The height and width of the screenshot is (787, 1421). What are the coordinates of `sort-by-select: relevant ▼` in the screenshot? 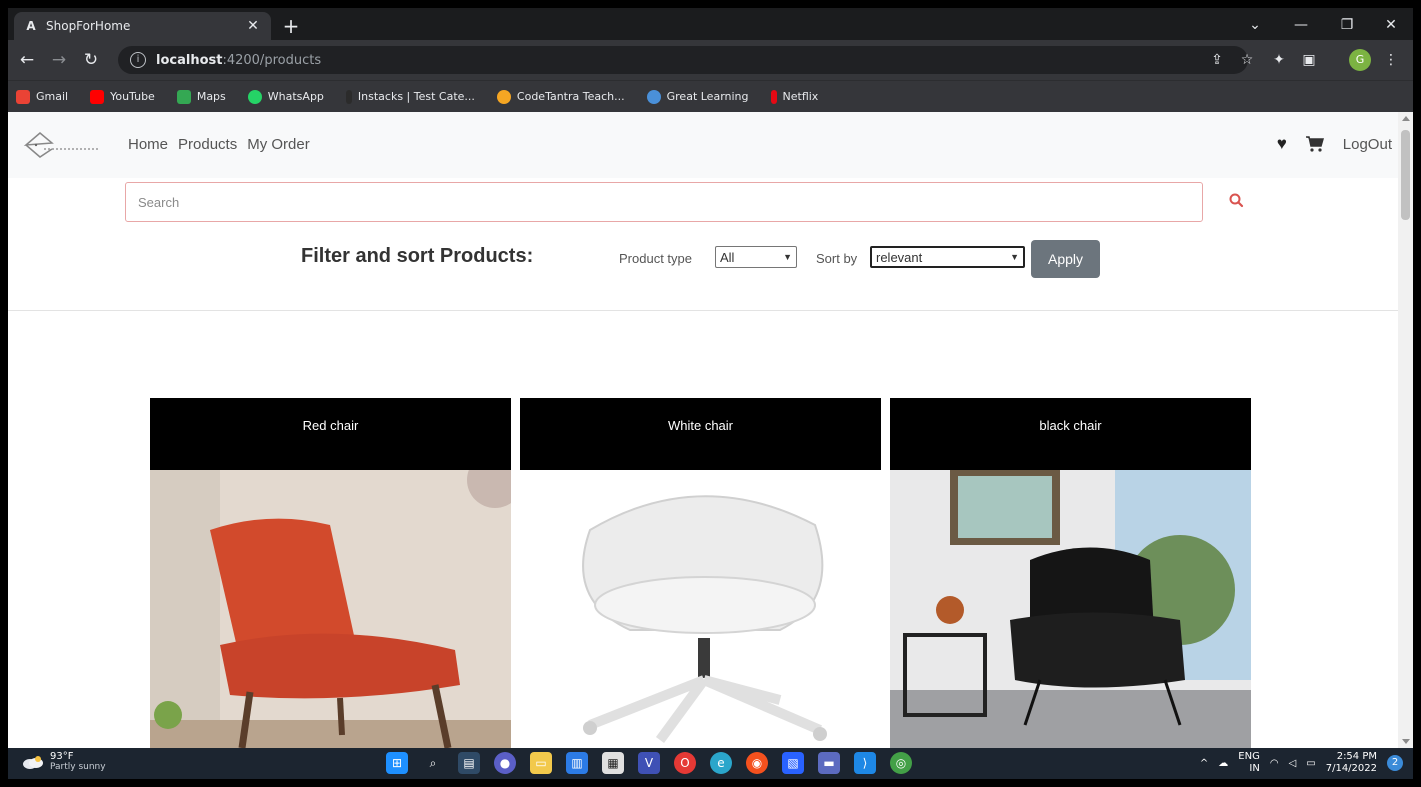 It's located at (947, 257).